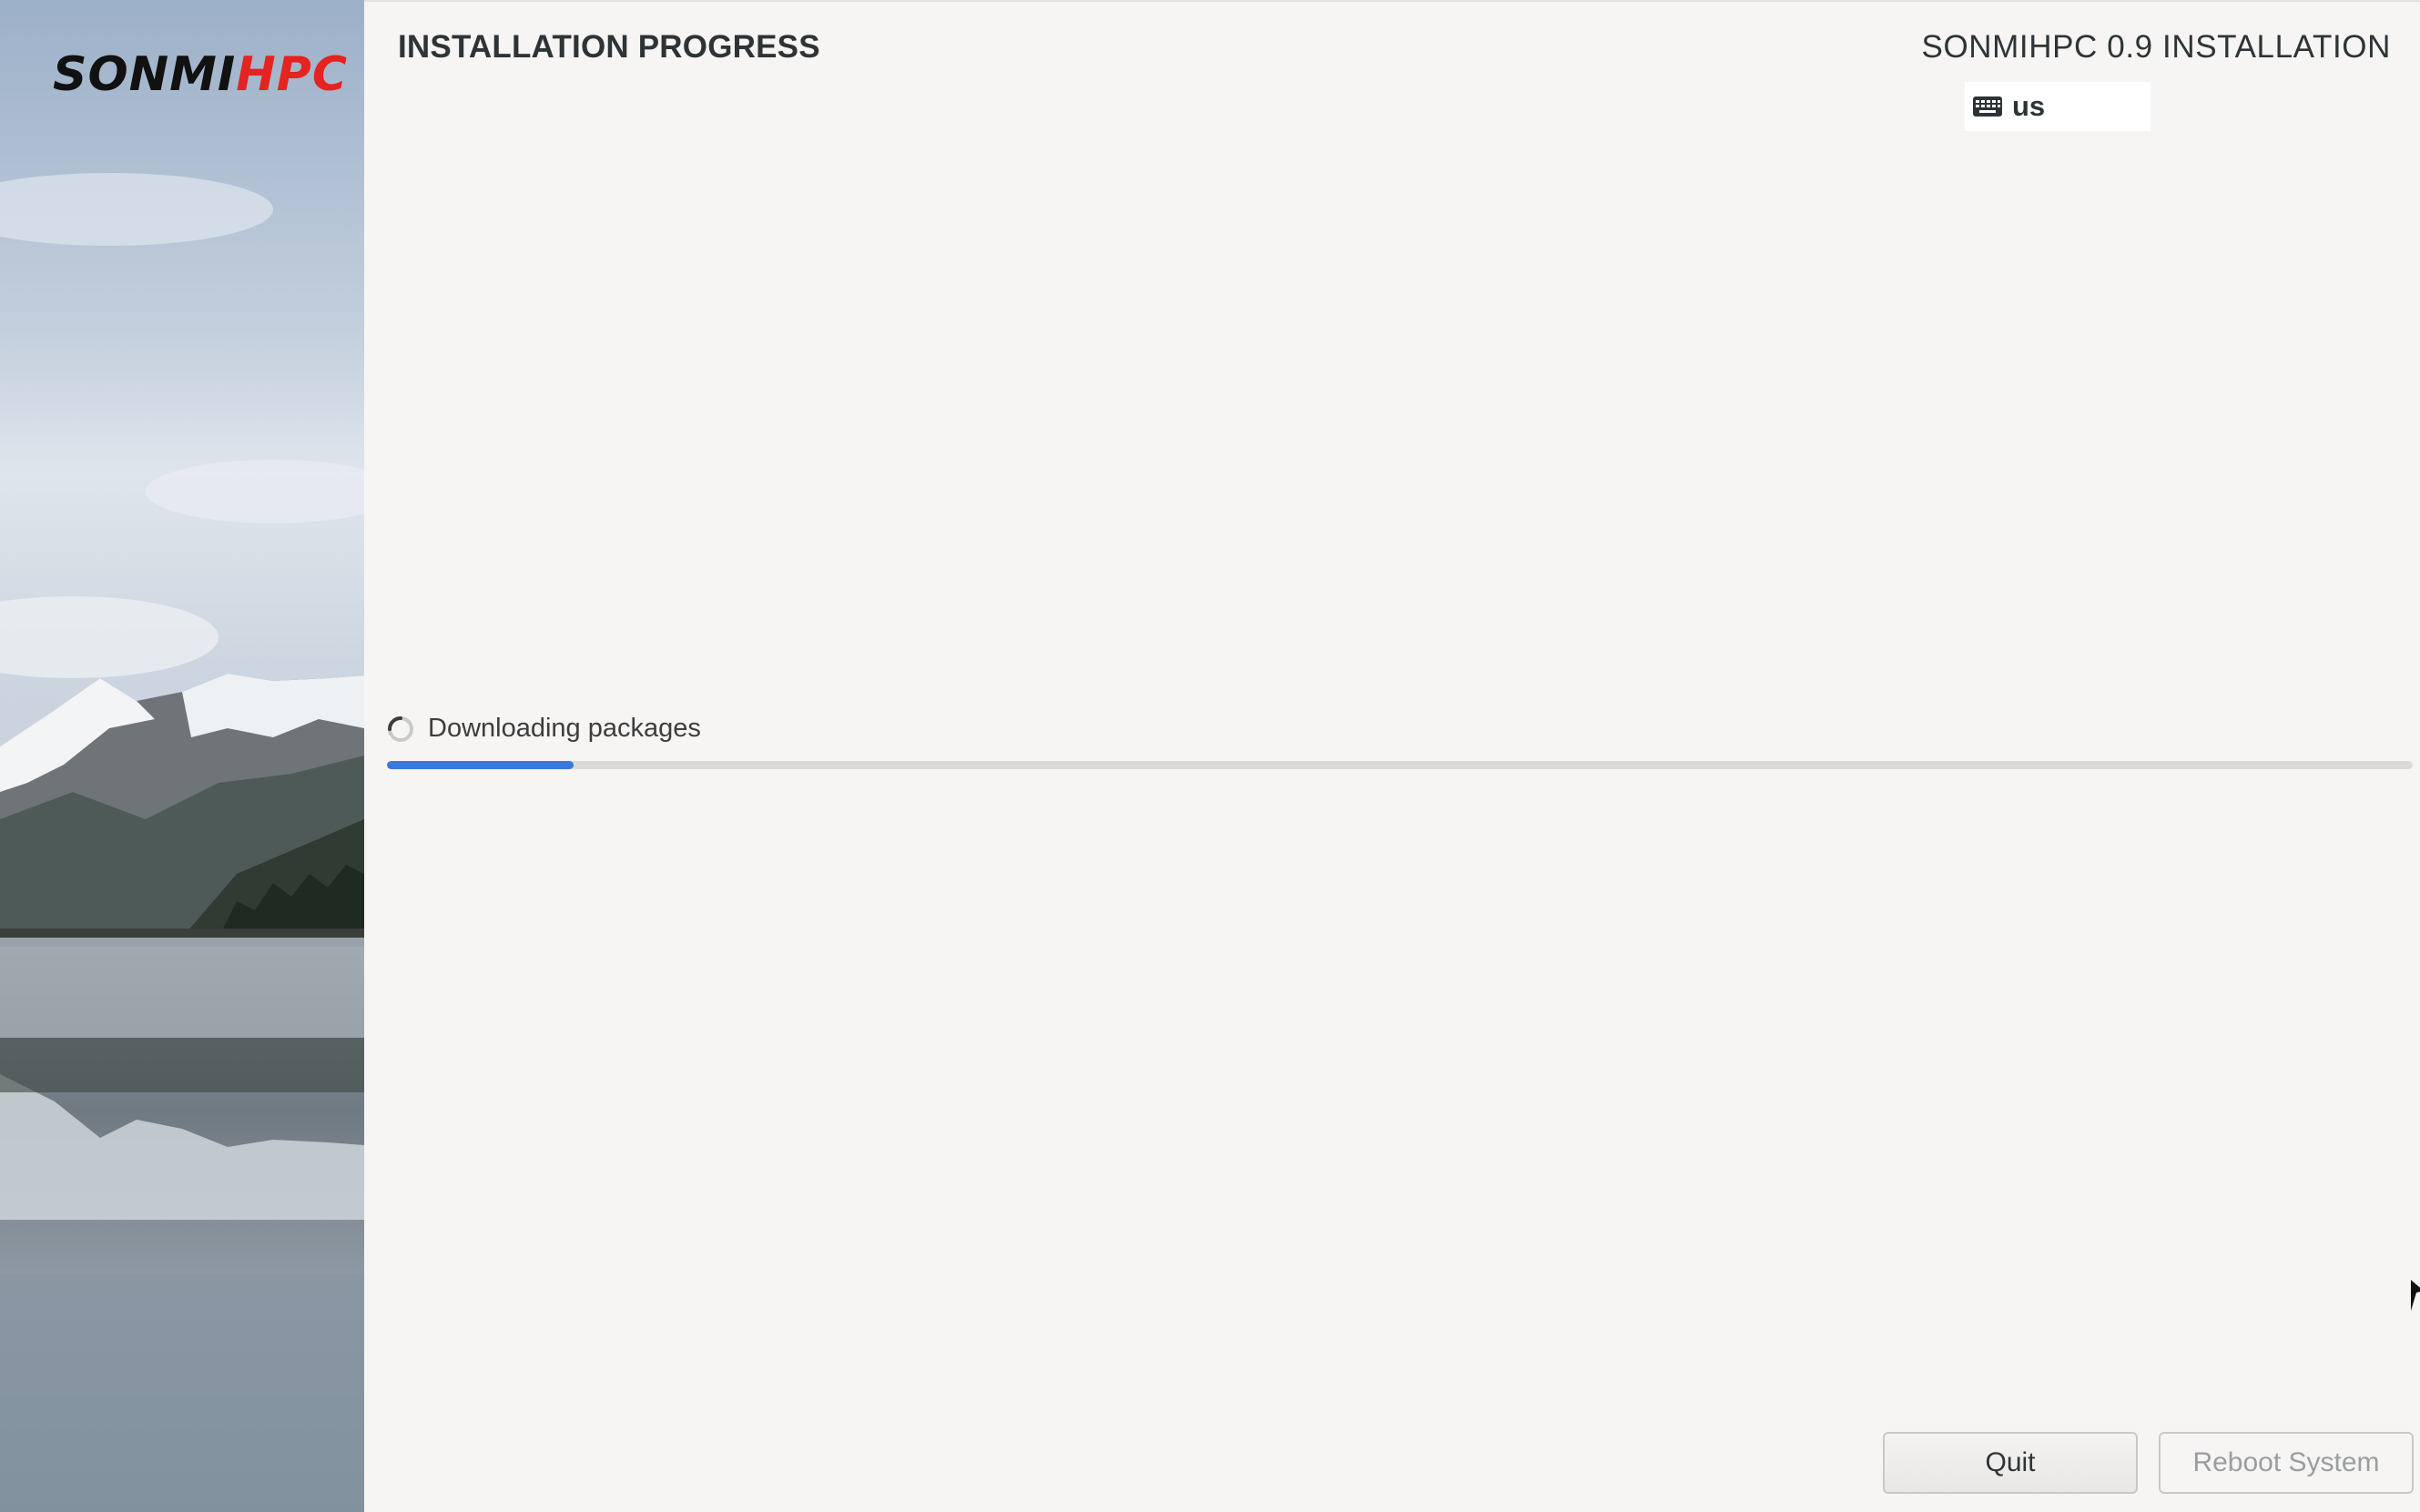  Describe the element at coordinates (2156, 47) in the screenshot. I see `product-title: SONMIHPC 0.9 INSTALLATION` at that location.